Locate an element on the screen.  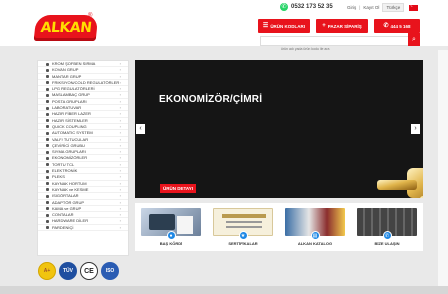
ce-mark-icon: CE is located at coordinates (89, 271).